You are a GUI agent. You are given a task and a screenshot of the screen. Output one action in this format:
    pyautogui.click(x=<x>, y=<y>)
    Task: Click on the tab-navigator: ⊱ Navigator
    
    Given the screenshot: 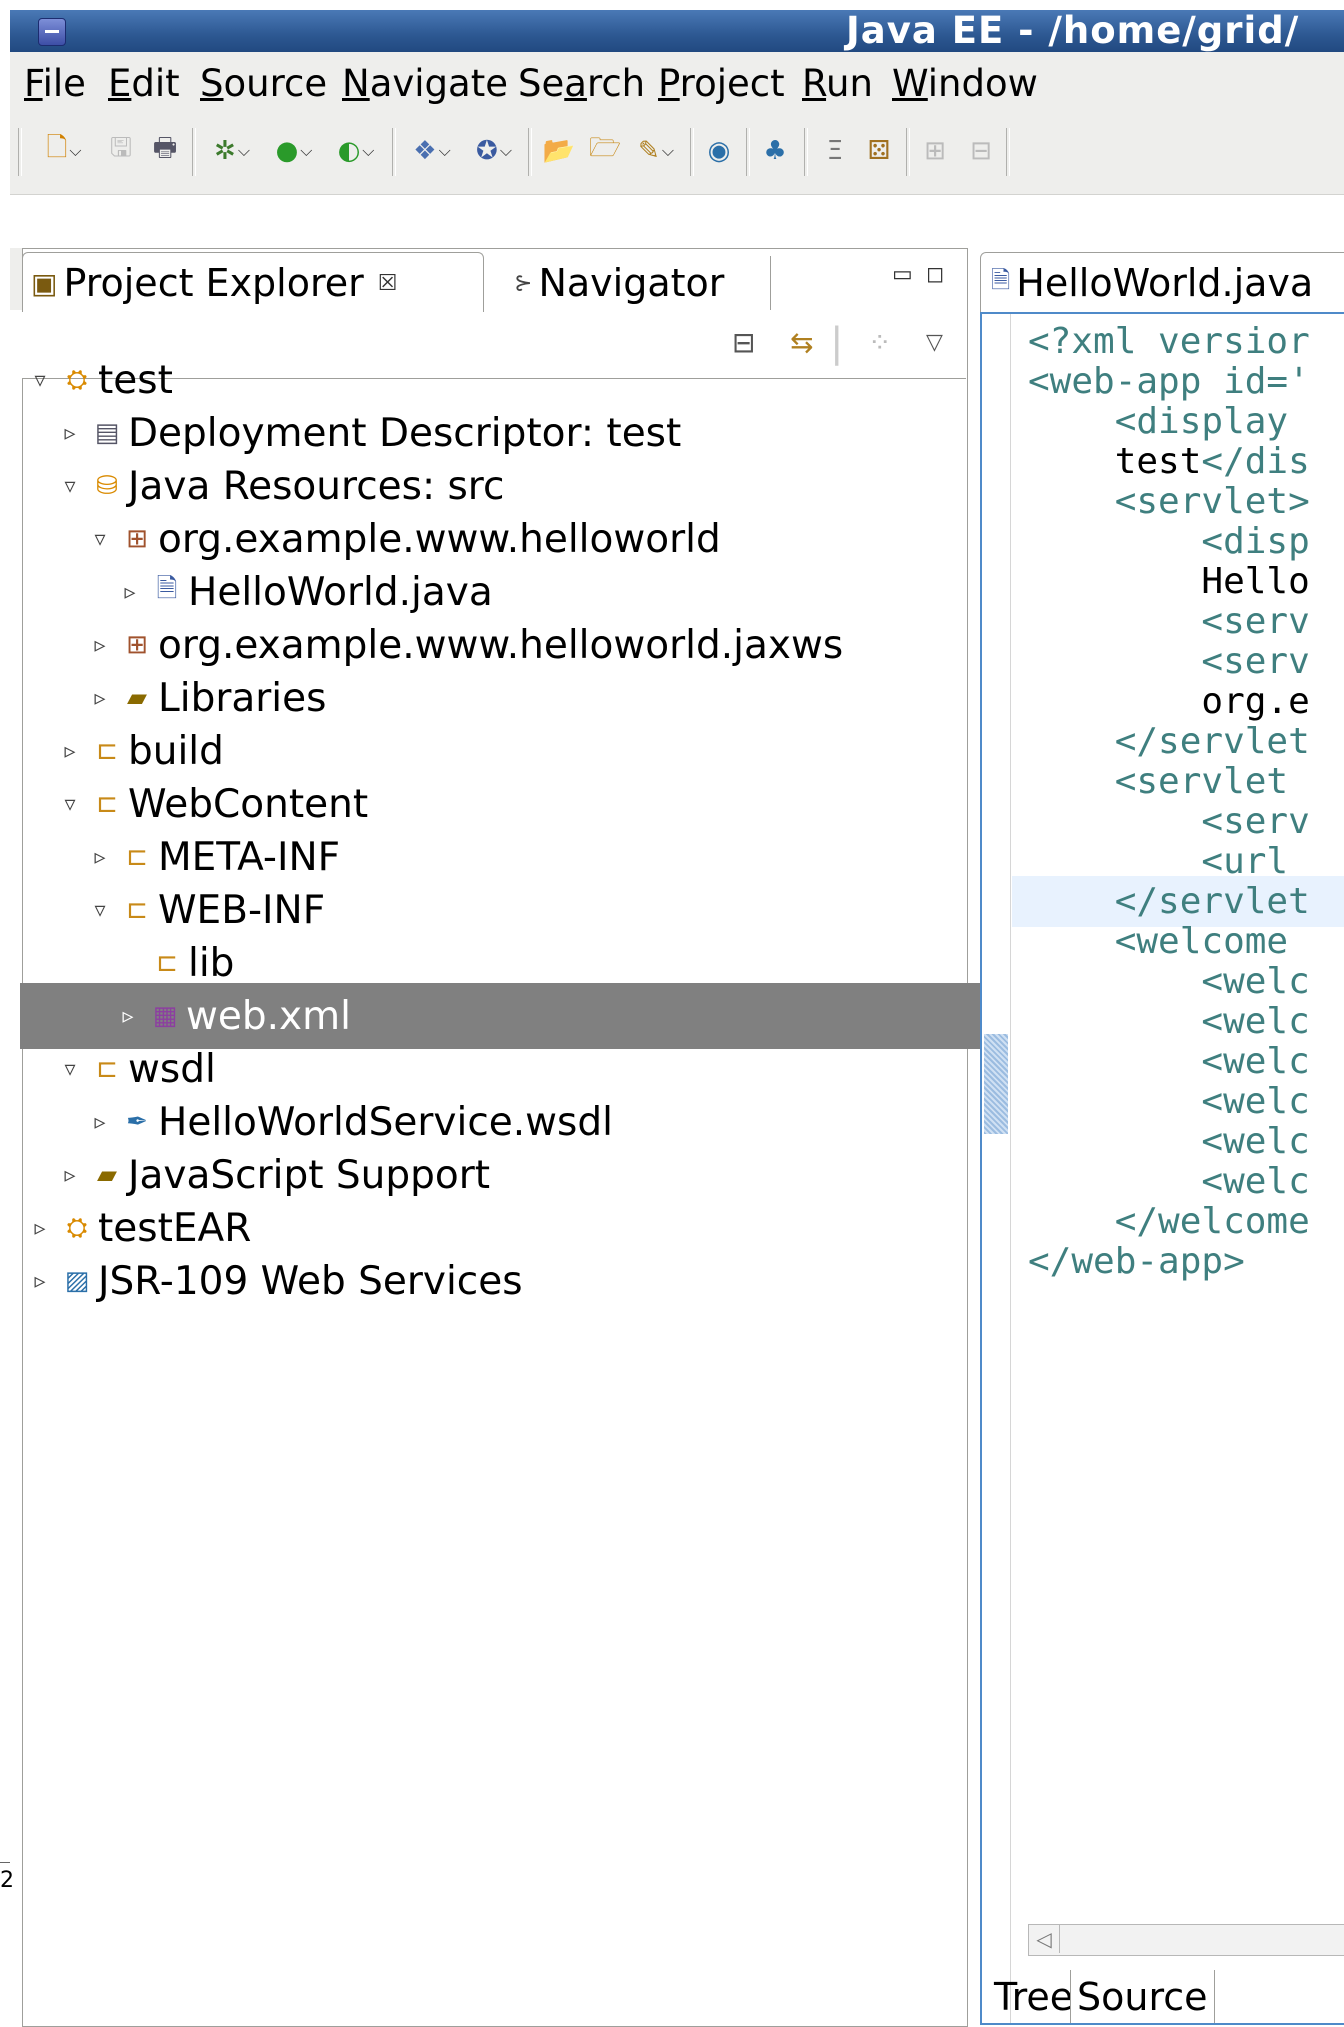 What is the action you would take?
    pyautogui.click(x=635, y=283)
    